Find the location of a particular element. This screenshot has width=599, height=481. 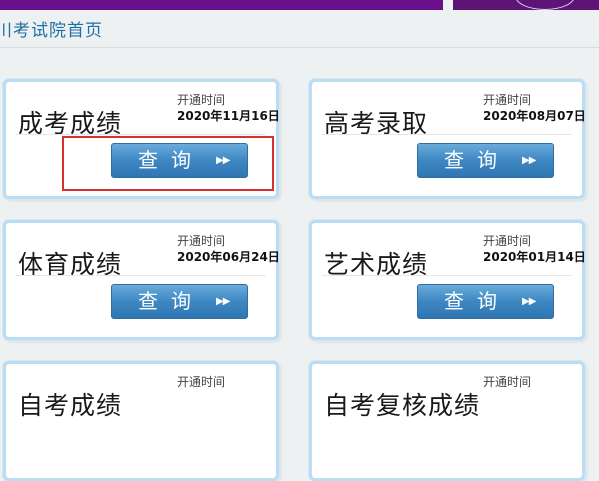

breadcrumb-divider is located at coordinates (299, 47).